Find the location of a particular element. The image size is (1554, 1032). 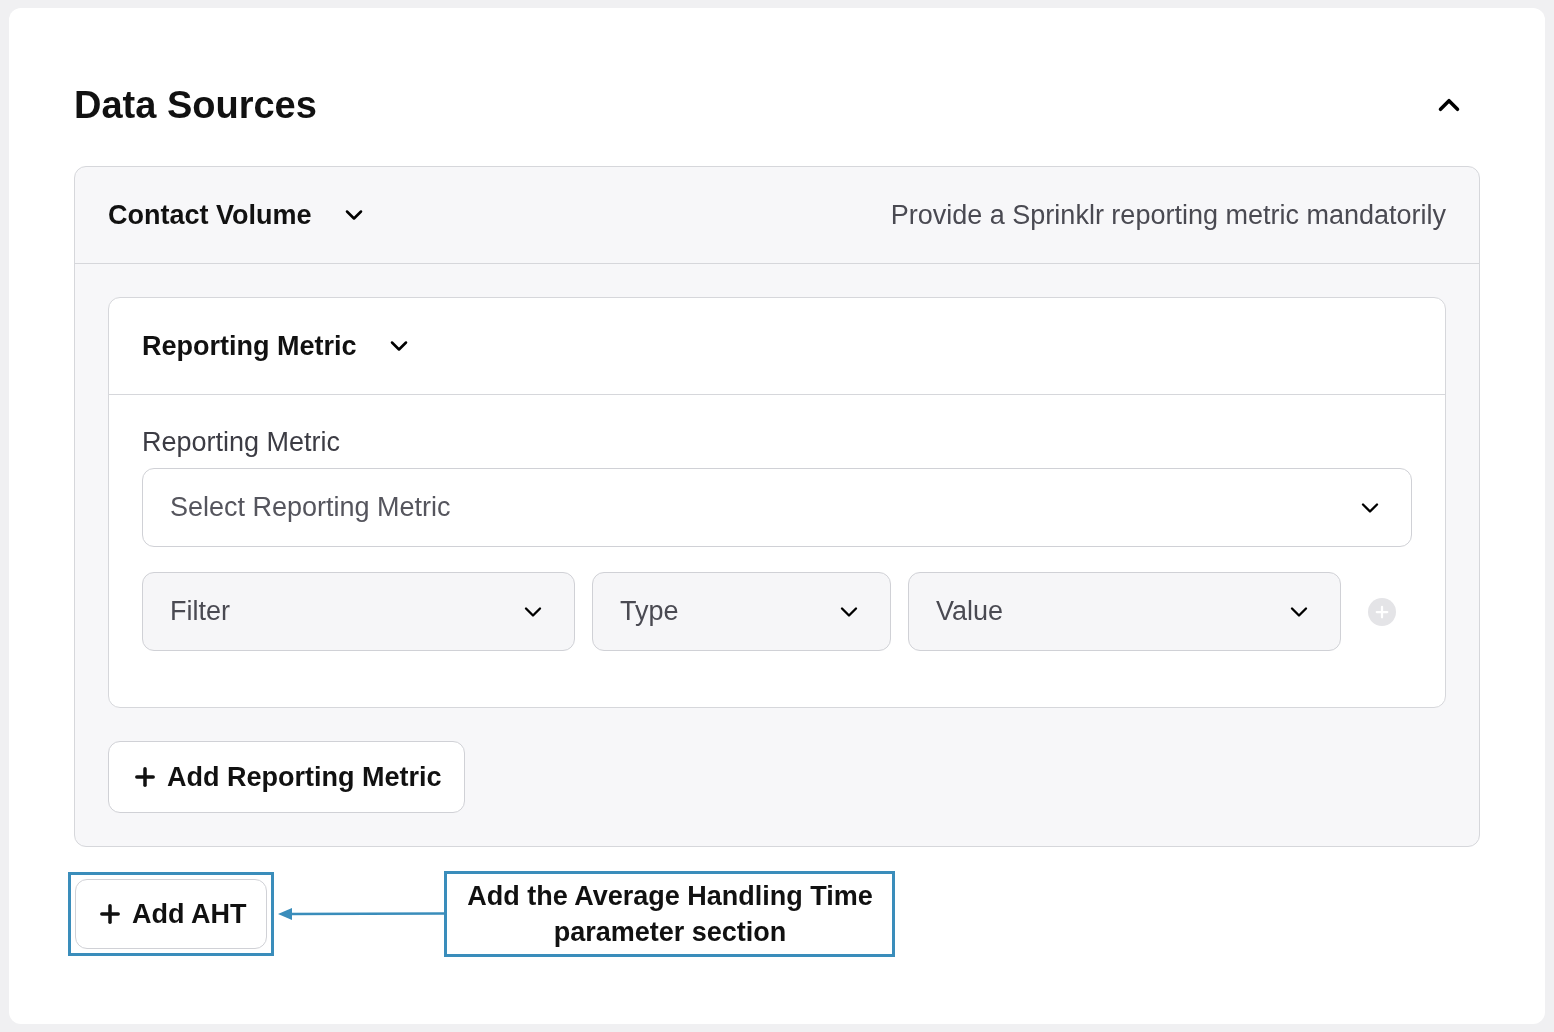

metric-select: Select Reporting Metric is located at coordinates (777, 507).